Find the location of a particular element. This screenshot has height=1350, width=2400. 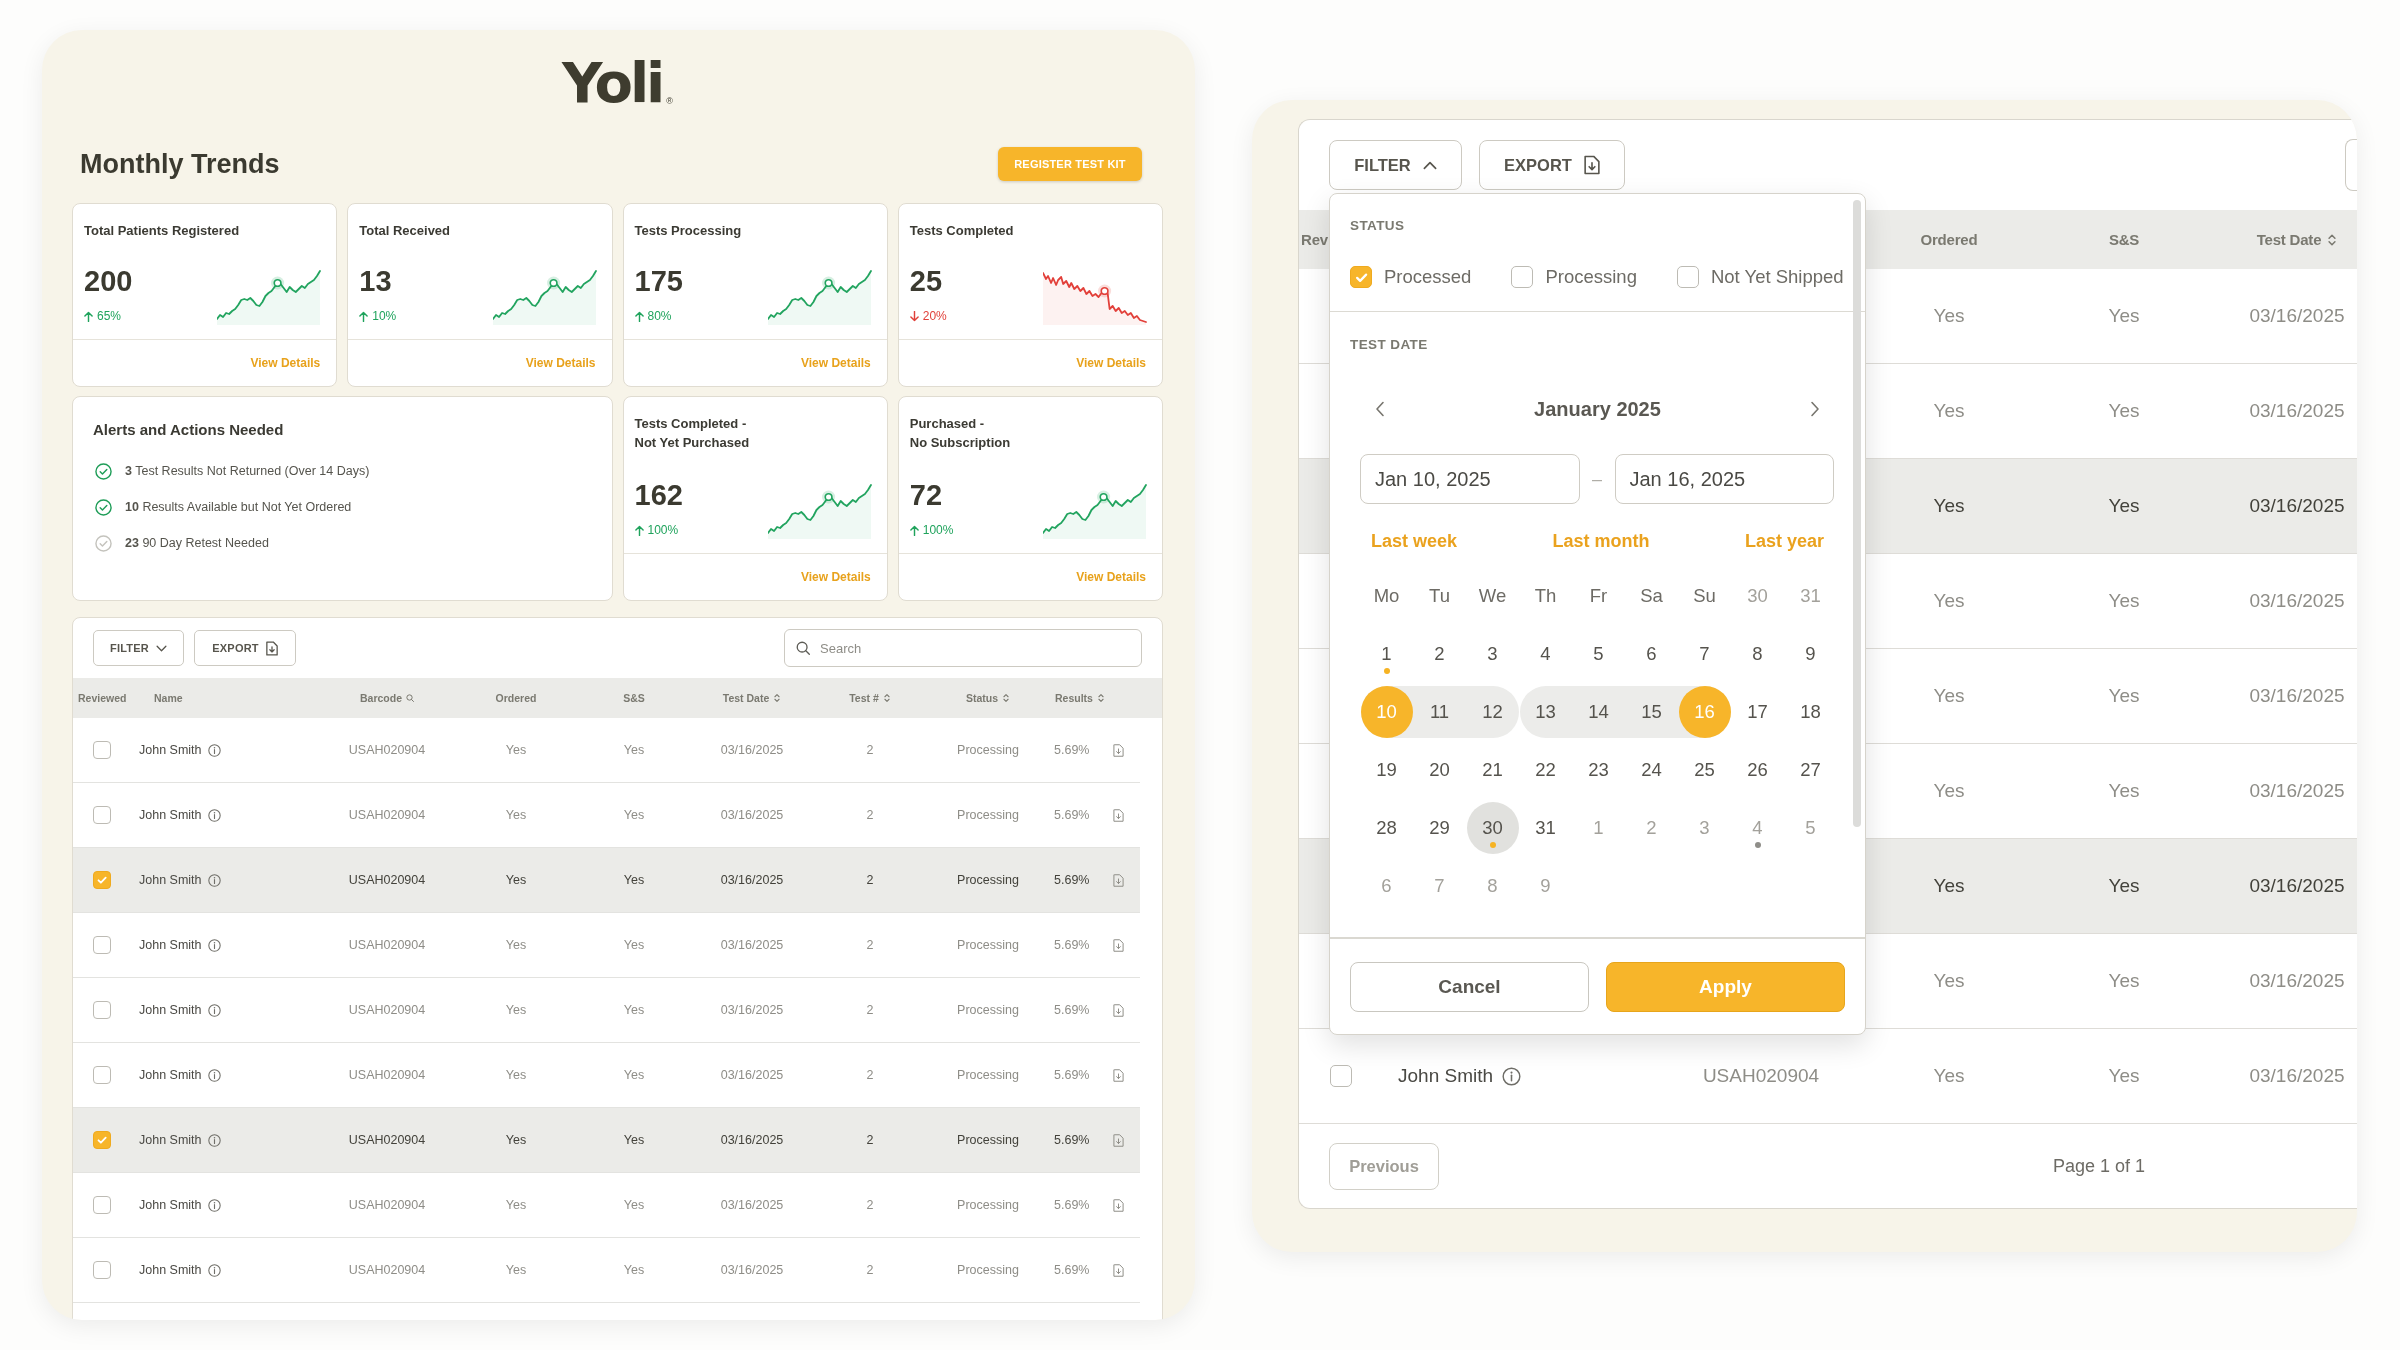

change-percent: 80% is located at coordinates (659, 316).